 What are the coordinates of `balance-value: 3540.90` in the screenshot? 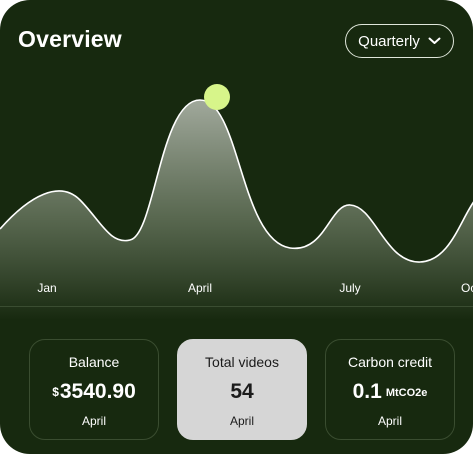 It's located at (97, 391).